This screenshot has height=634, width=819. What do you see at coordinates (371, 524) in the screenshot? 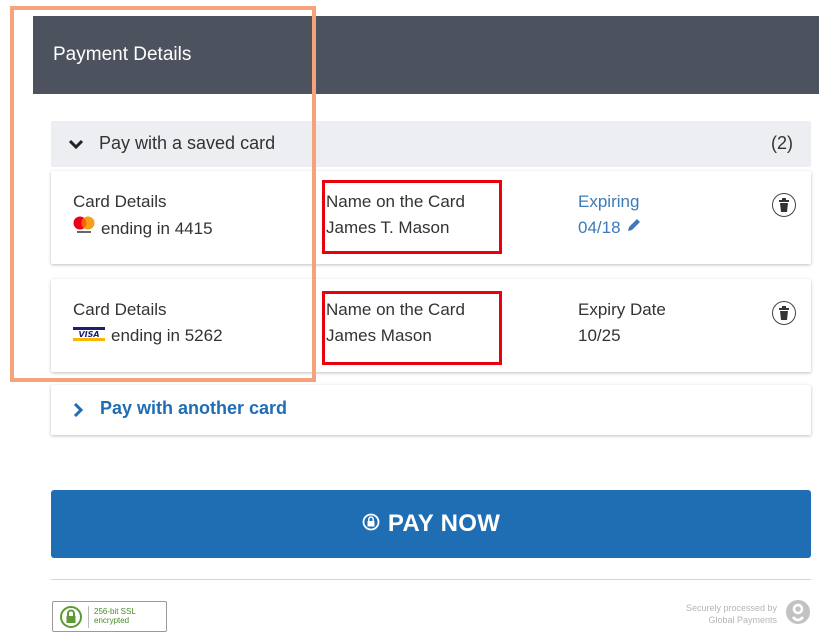
I see `secure-lock-icon` at bounding box center [371, 524].